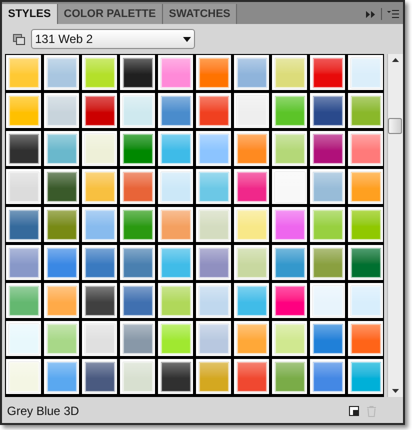 The width and height of the screenshot is (412, 430). What do you see at coordinates (200, 14) in the screenshot?
I see `panel-tab: SWATCHES` at bounding box center [200, 14].